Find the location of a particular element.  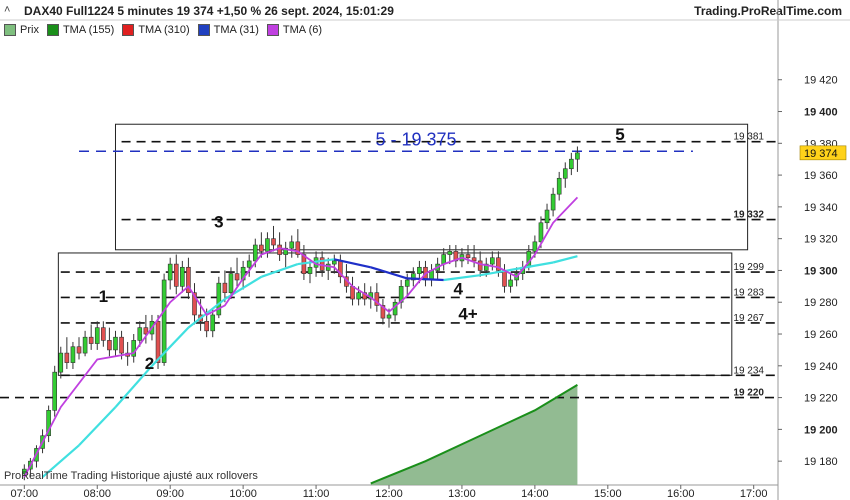

x-tick-label-8: 15:00 is located at coordinates (608, 494).